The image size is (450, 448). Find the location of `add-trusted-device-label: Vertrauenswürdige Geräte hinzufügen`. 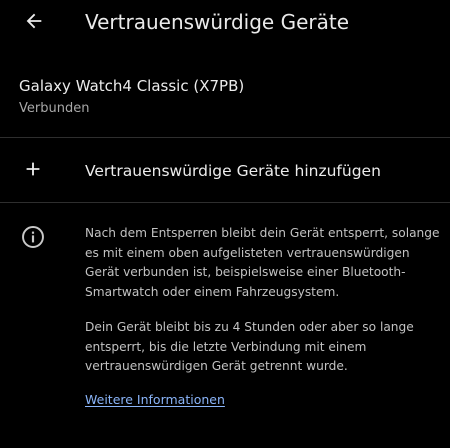

add-trusted-device-label: Vertrauenswürdige Geräte hinzufügen is located at coordinates (233, 171).